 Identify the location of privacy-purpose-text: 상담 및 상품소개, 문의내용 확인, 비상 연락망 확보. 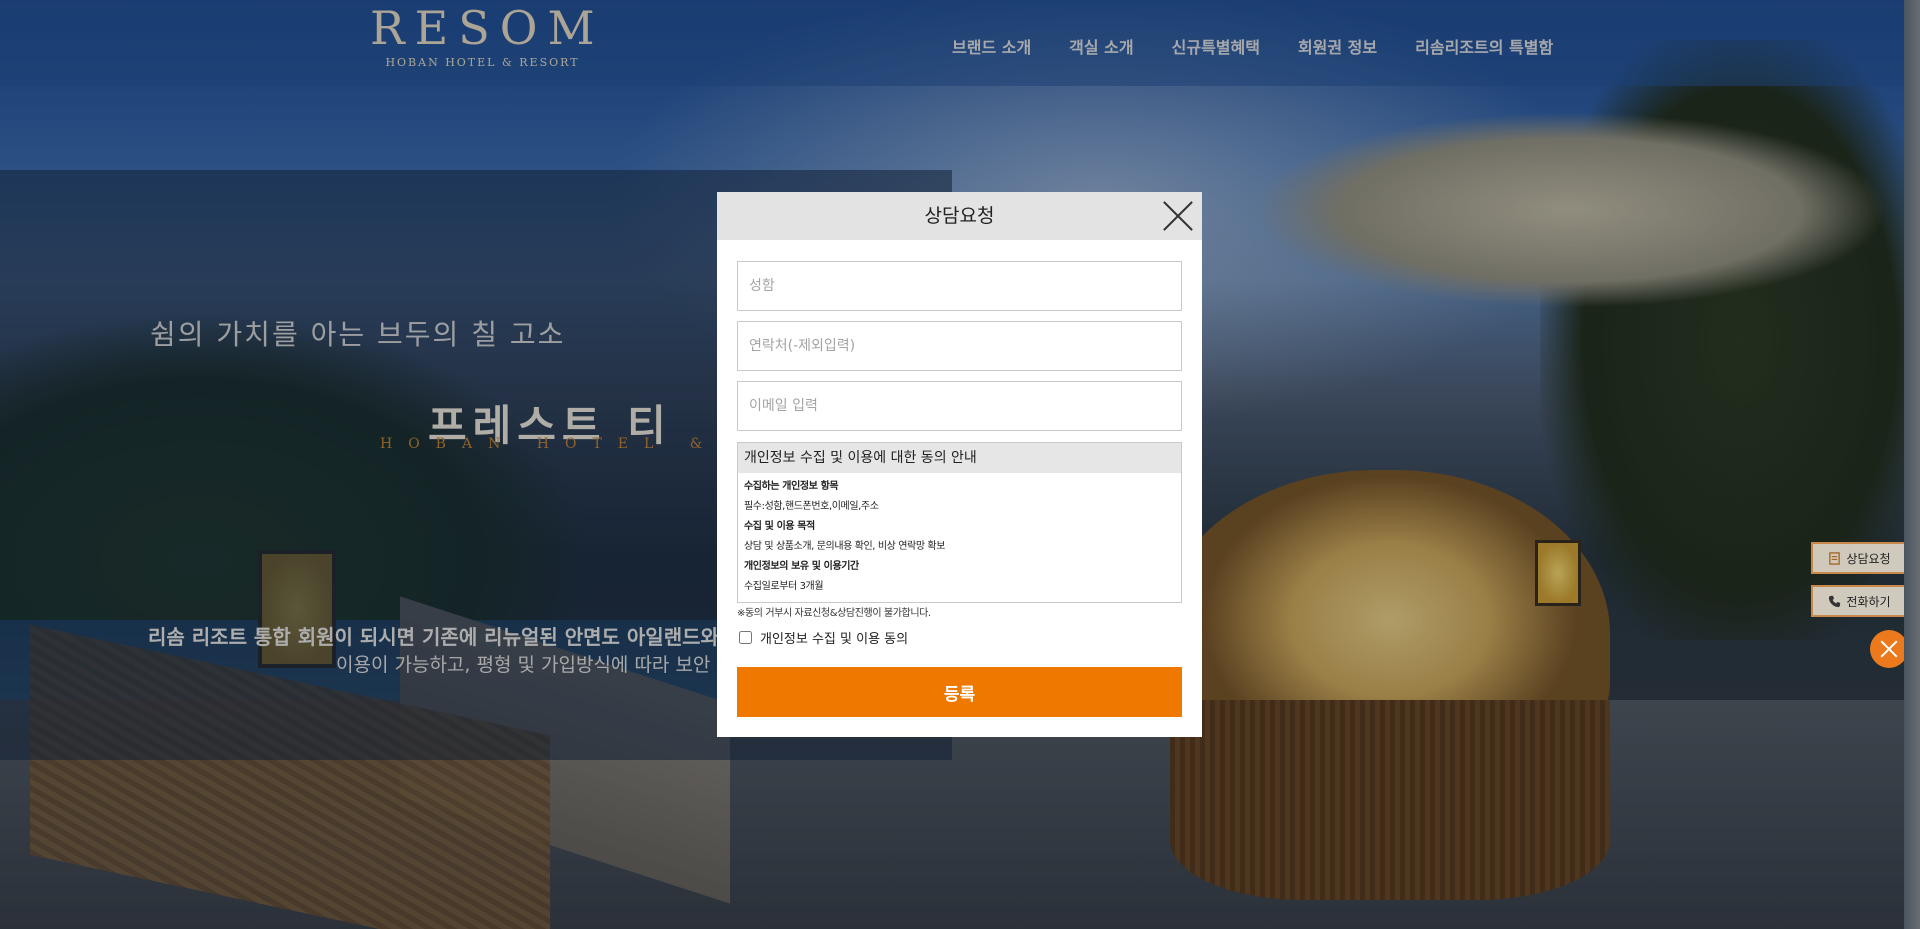
(845, 546).